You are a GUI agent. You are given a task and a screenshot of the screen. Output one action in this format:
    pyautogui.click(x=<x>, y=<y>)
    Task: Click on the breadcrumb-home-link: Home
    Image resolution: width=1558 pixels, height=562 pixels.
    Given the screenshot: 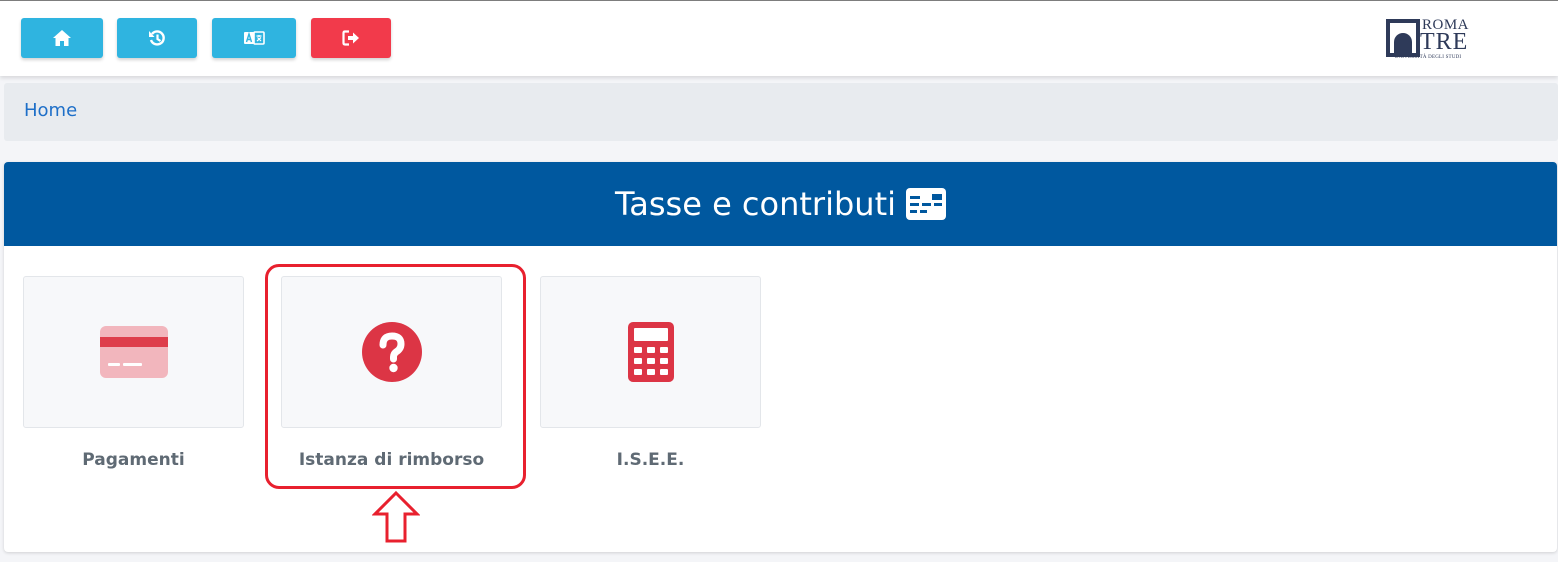 What is the action you would take?
    pyautogui.click(x=50, y=110)
    